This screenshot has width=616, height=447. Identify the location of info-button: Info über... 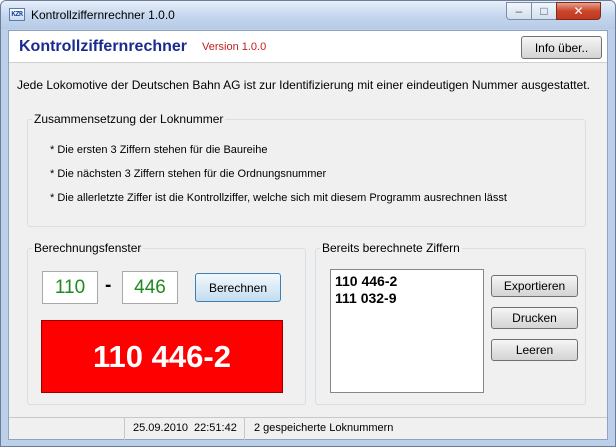
(561, 47).